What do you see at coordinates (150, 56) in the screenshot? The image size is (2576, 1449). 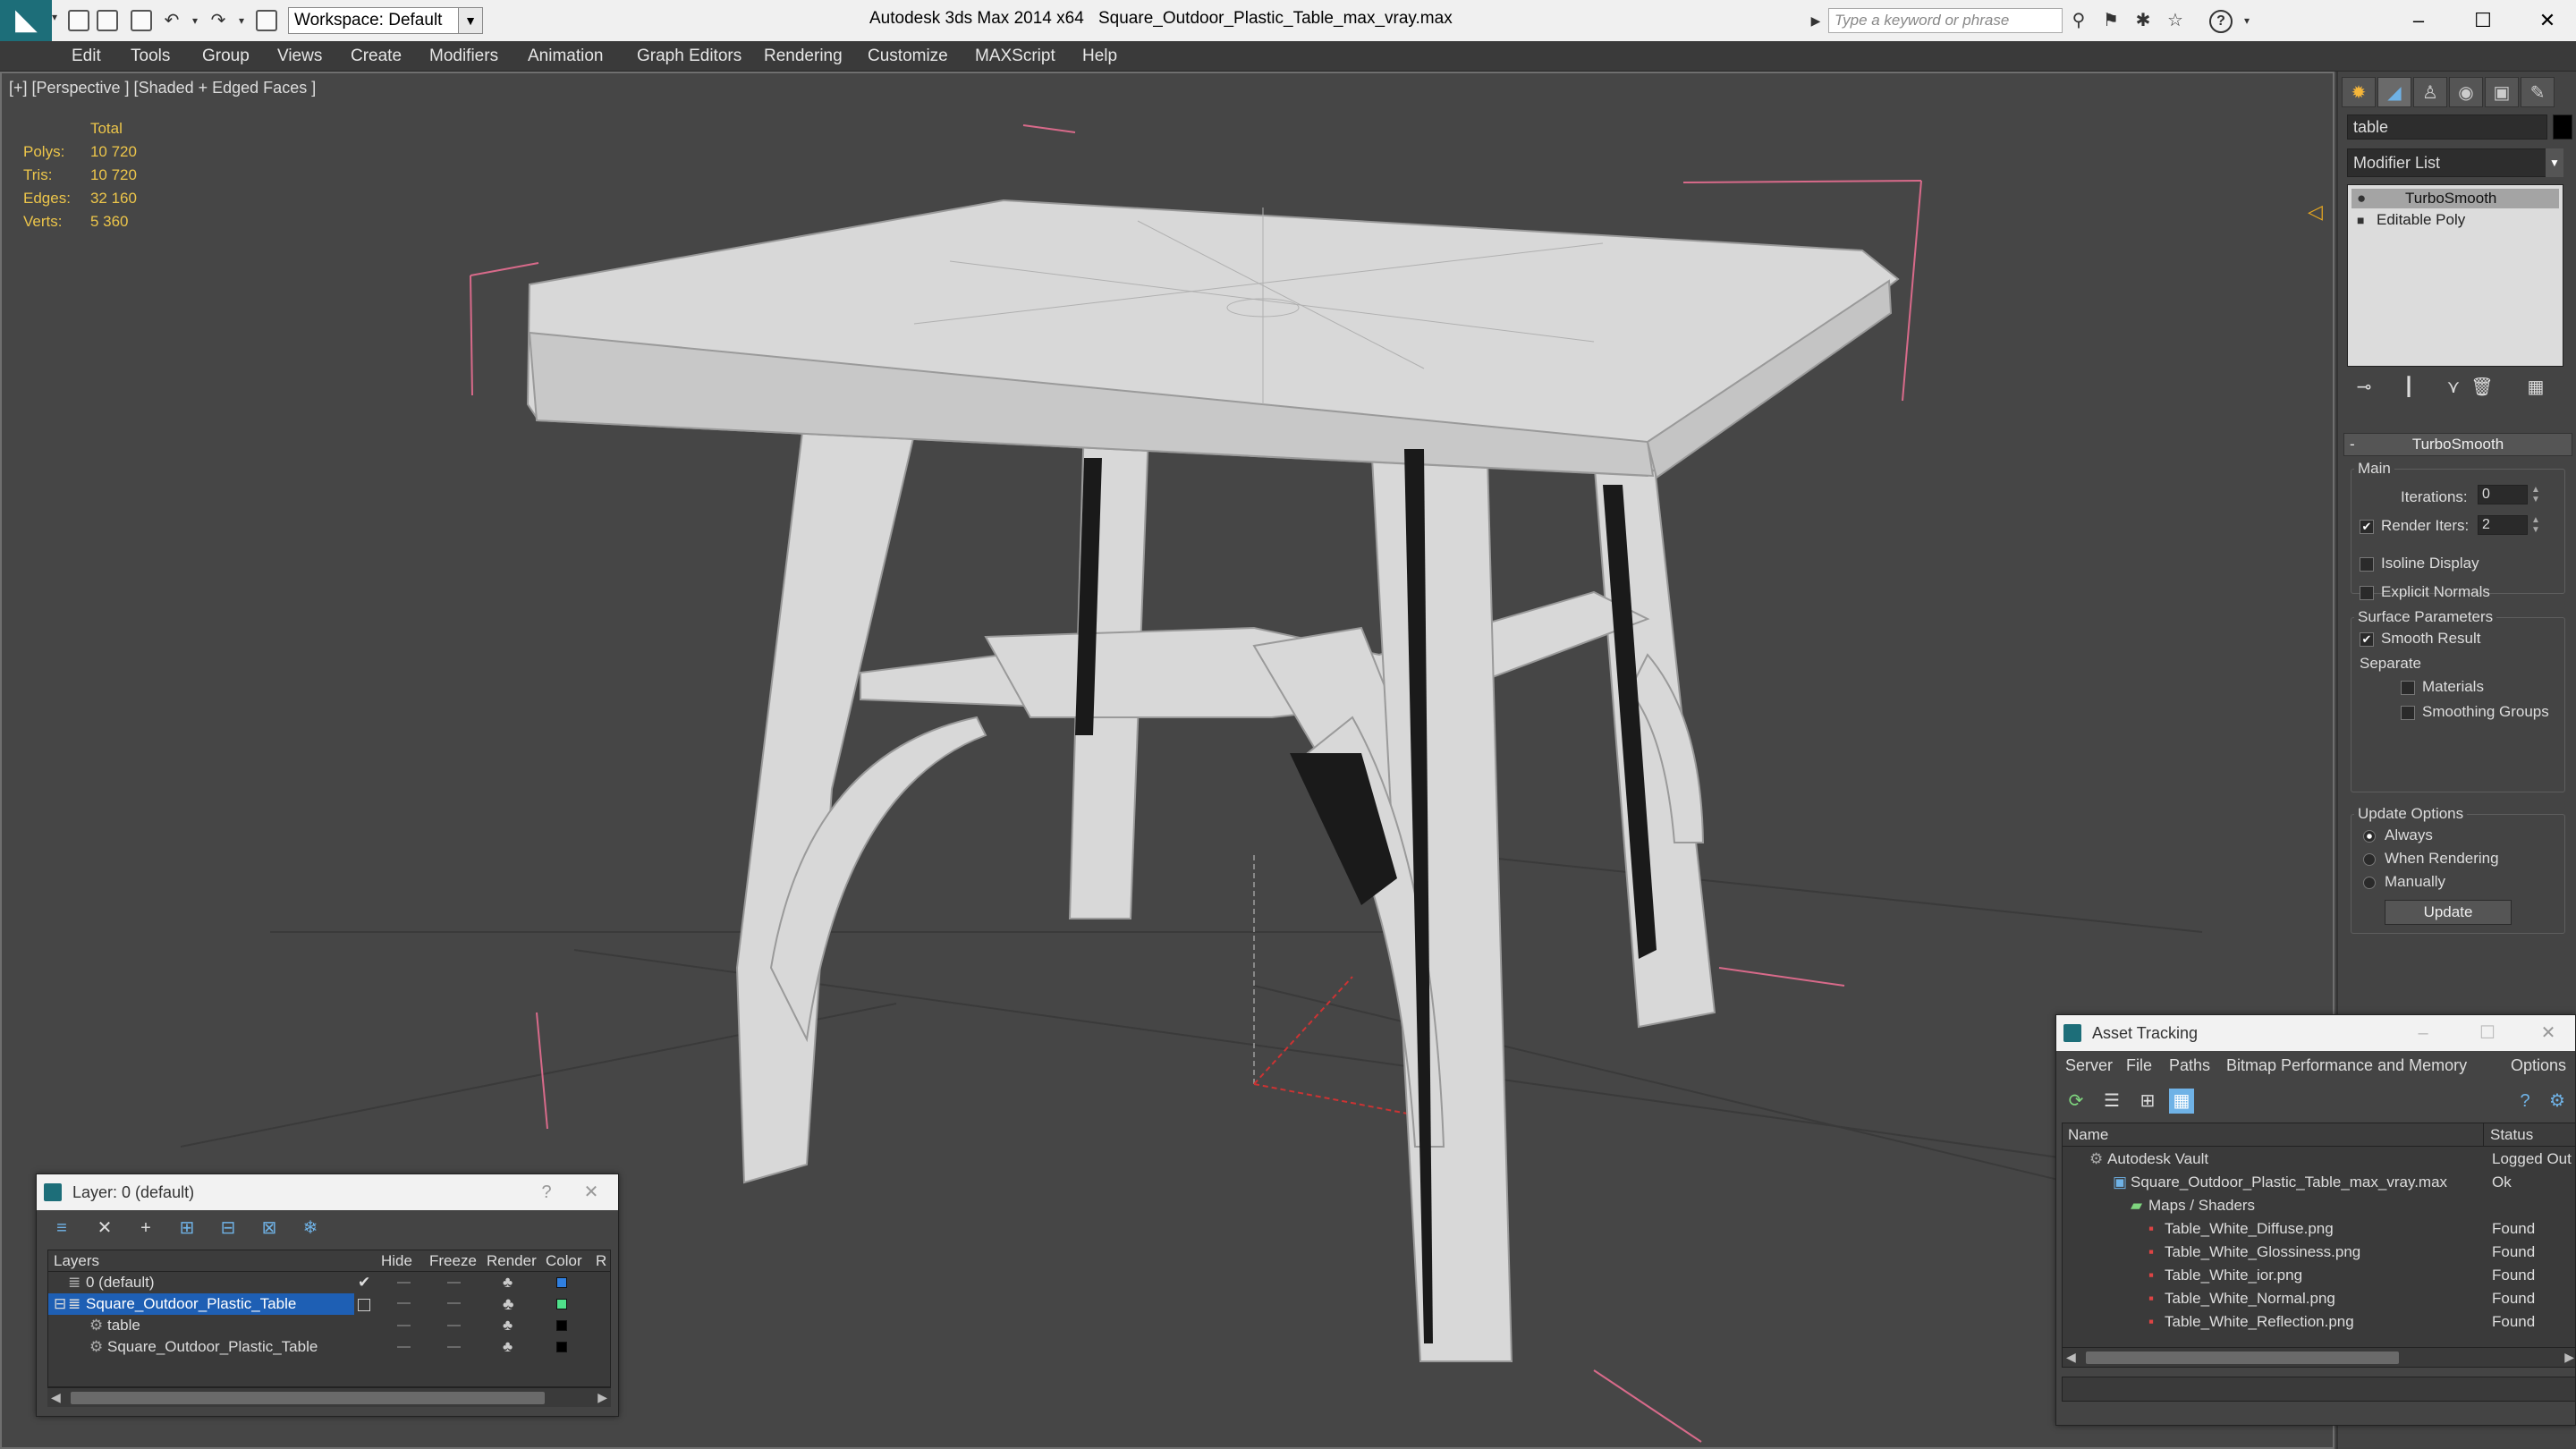 I see `menu-tools: Tools` at bounding box center [150, 56].